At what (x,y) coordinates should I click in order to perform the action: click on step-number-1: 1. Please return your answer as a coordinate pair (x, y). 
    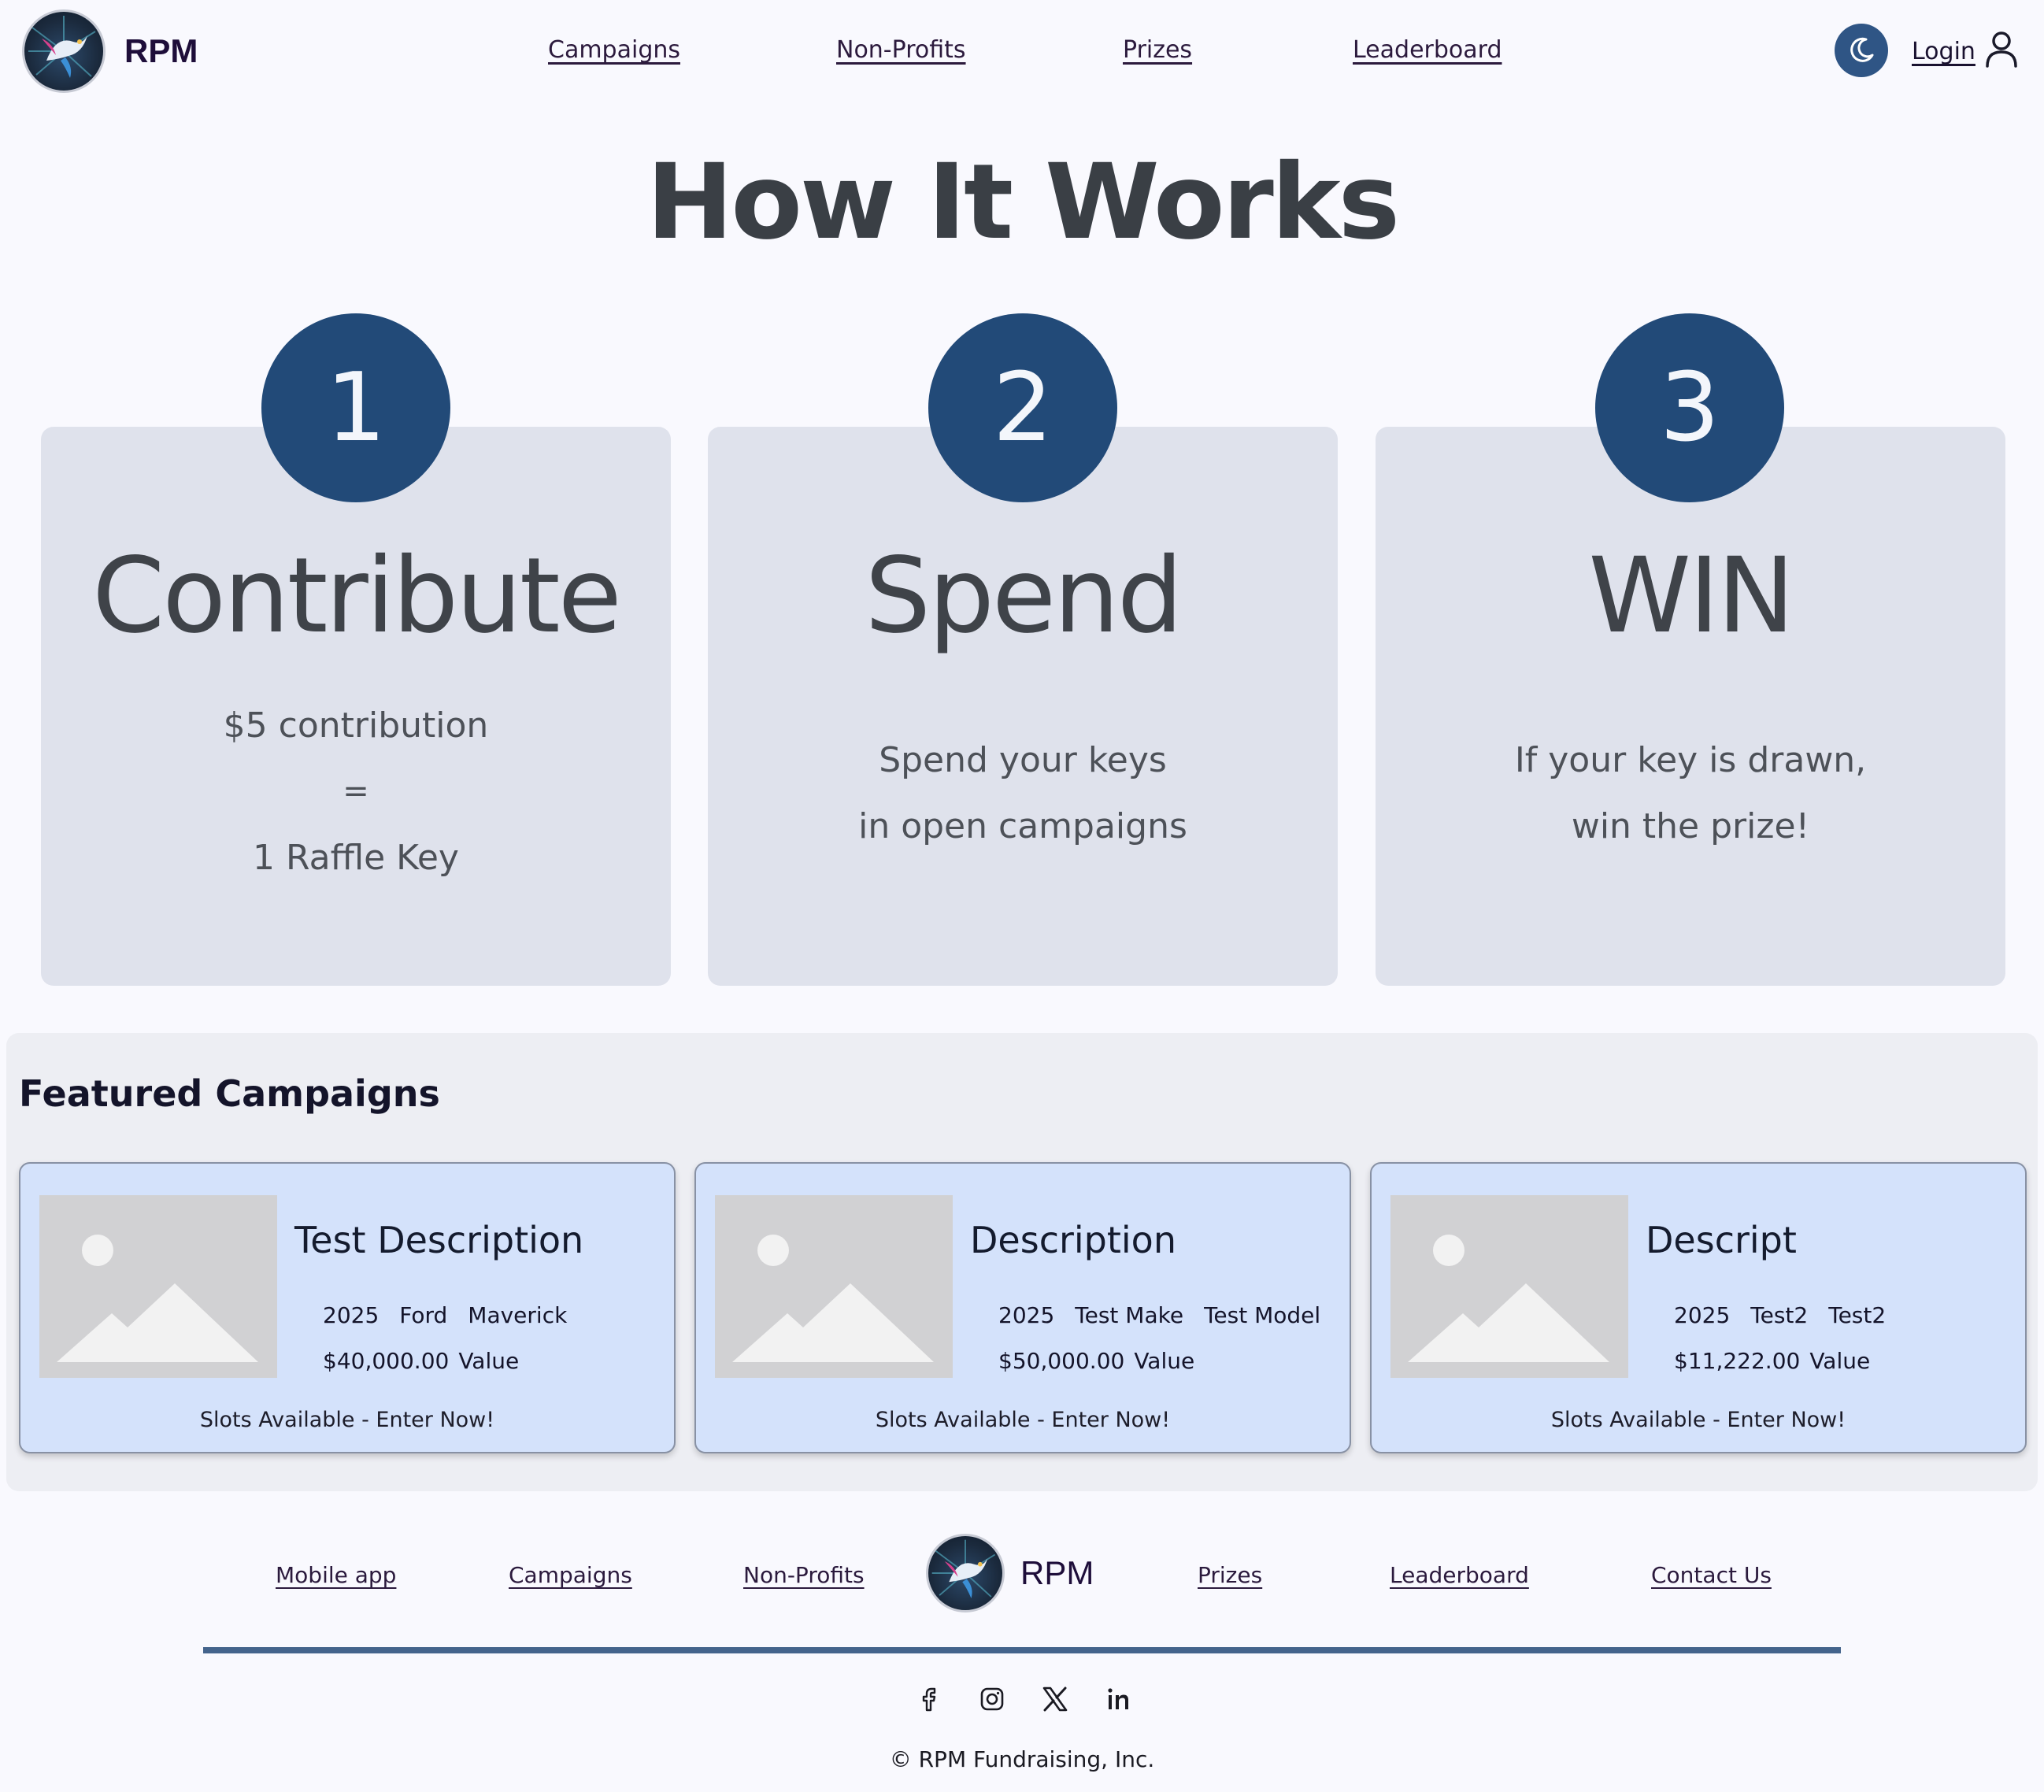
    Looking at the image, I should click on (355, 407).